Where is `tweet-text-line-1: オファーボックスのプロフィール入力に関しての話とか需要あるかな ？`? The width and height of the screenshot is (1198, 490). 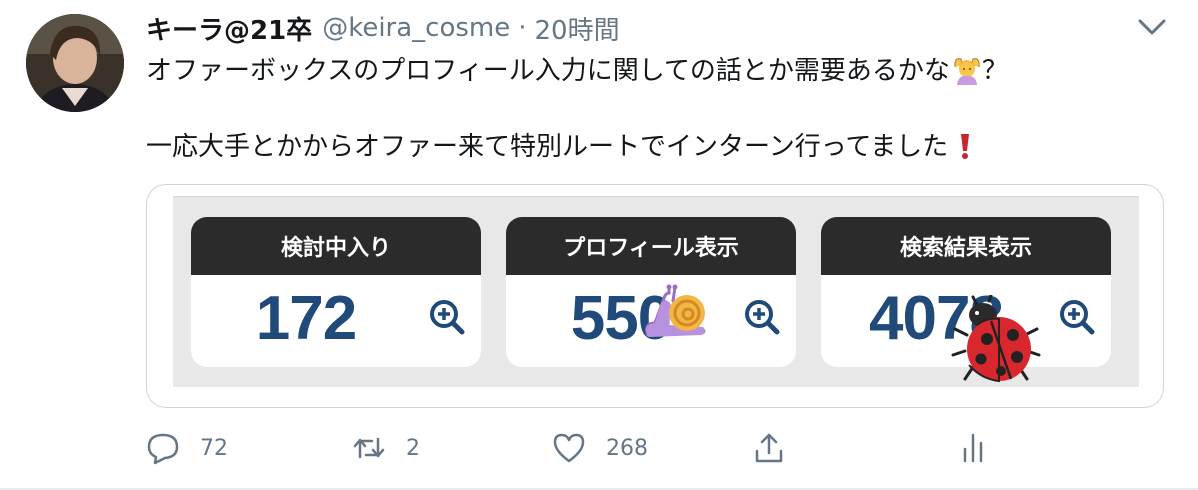
tweet-text-line-1: オファーボックスのプロフィール入力に関しての話とか需要あるかな ？ is located at coordinates (656, 71).